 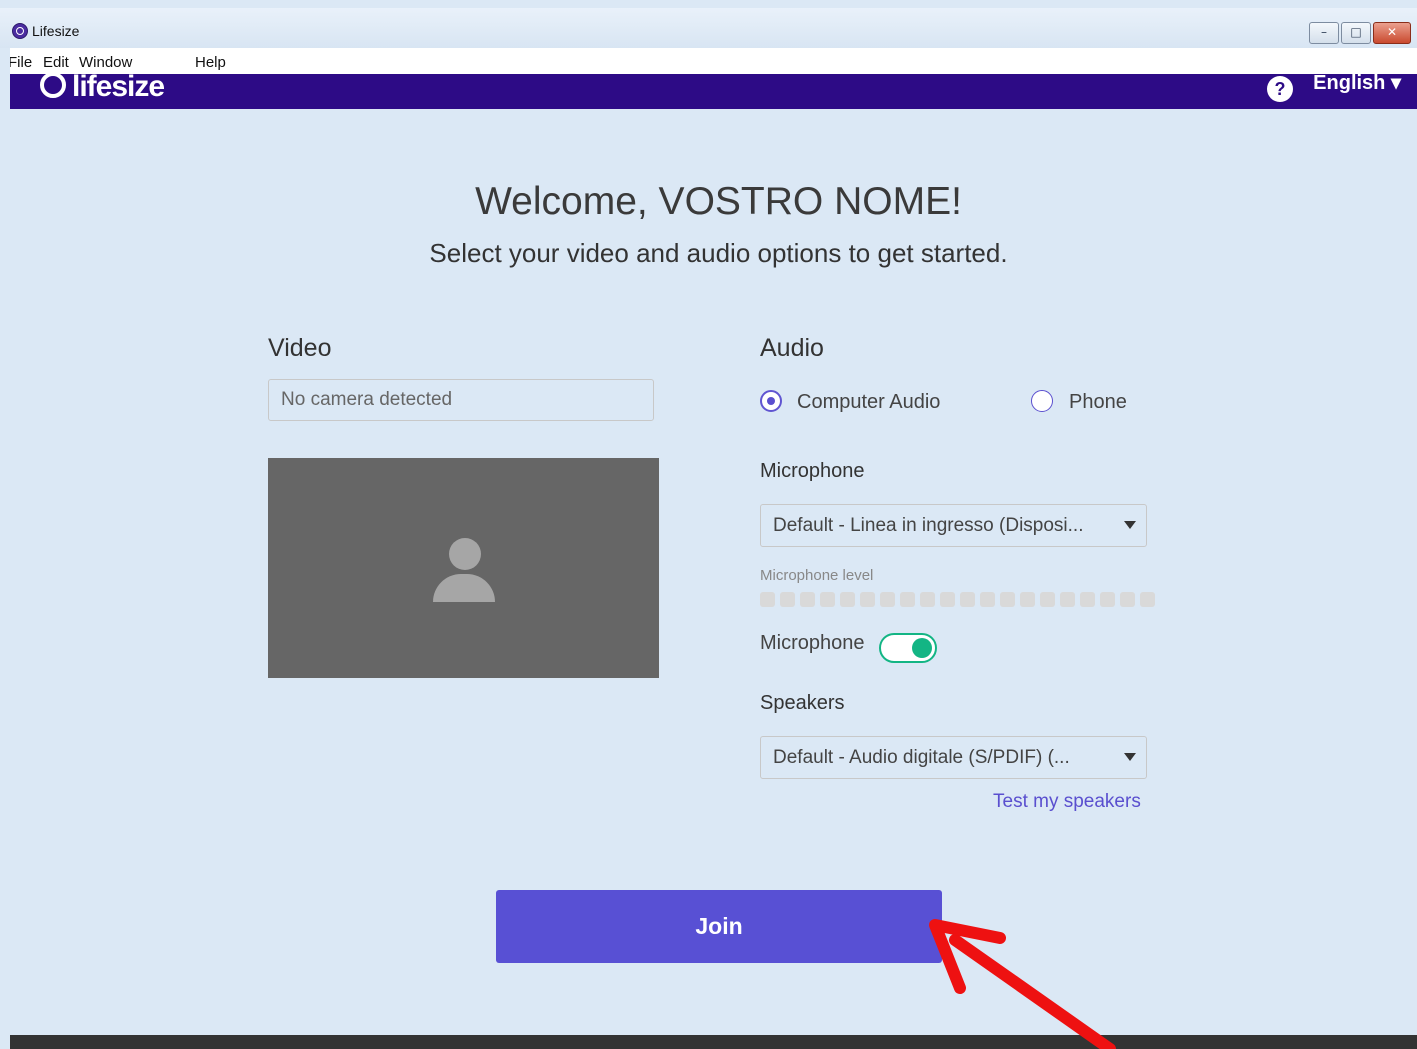 I want to click on video-preview, so click(x=463, y=568).